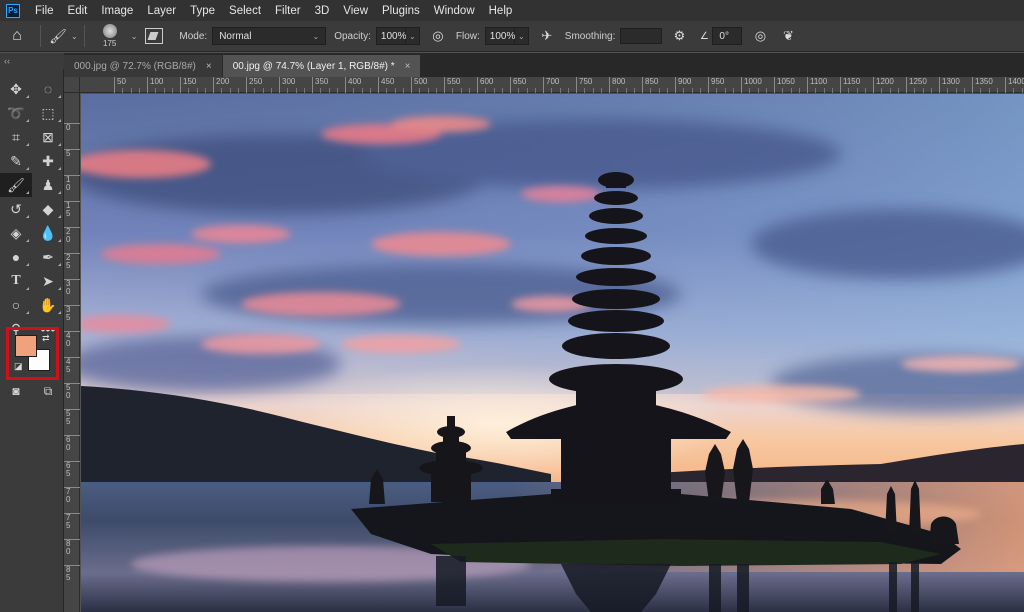  What do you see at coordinates (18, 366) in the screenshot?
I see `default-colors-icon: ◪` at bounding box center [18, 366].